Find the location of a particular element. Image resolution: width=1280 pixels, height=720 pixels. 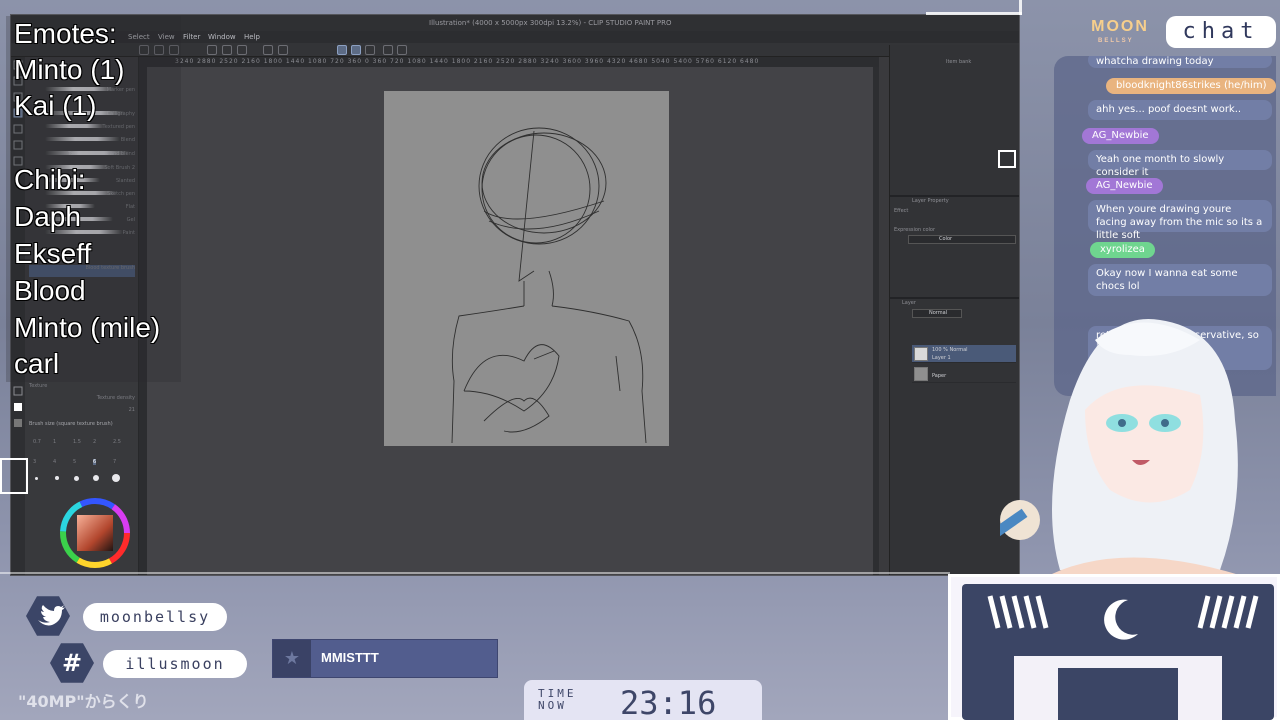

chat-message: Yeah one month to slowly consider it is located at coordinates (1180, 164).